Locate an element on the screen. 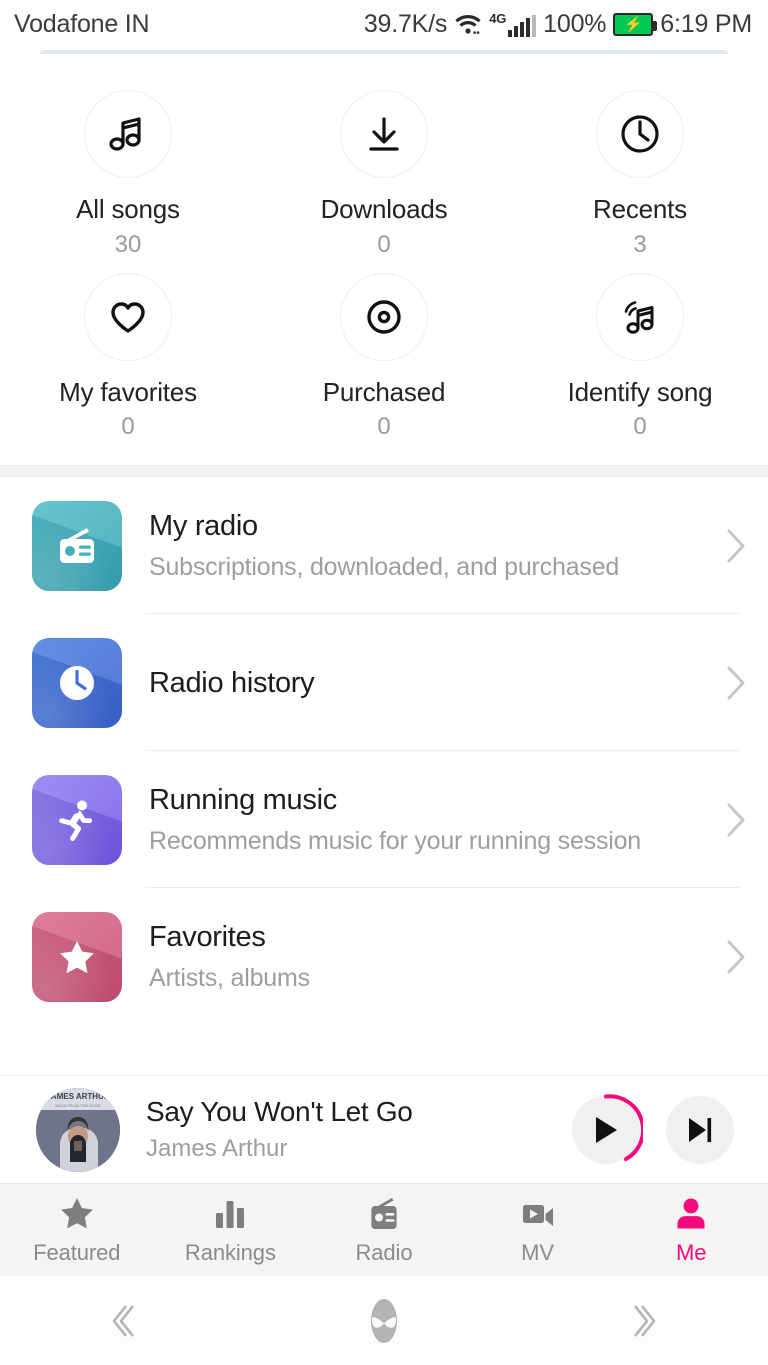  list-item-favorites: Favorites Artists, albums is located at coordinates (400, 956).